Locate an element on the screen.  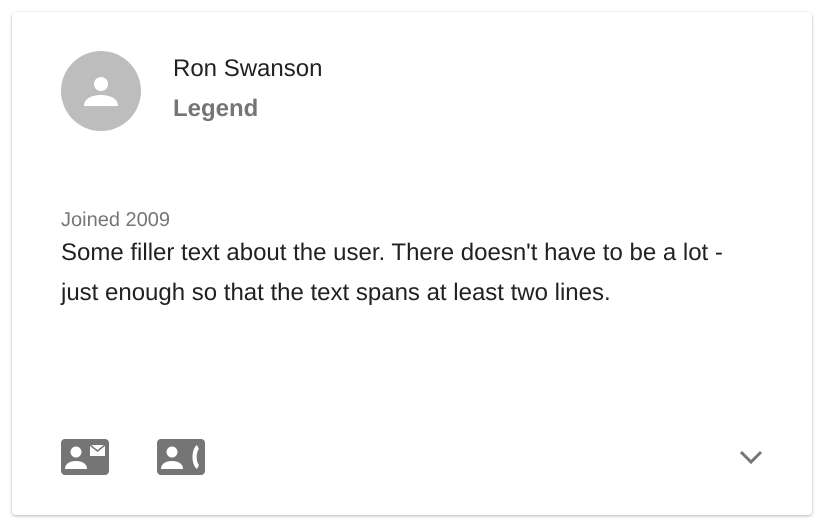
joined-date: Joined 2009 is located at coordinates (116, 220).